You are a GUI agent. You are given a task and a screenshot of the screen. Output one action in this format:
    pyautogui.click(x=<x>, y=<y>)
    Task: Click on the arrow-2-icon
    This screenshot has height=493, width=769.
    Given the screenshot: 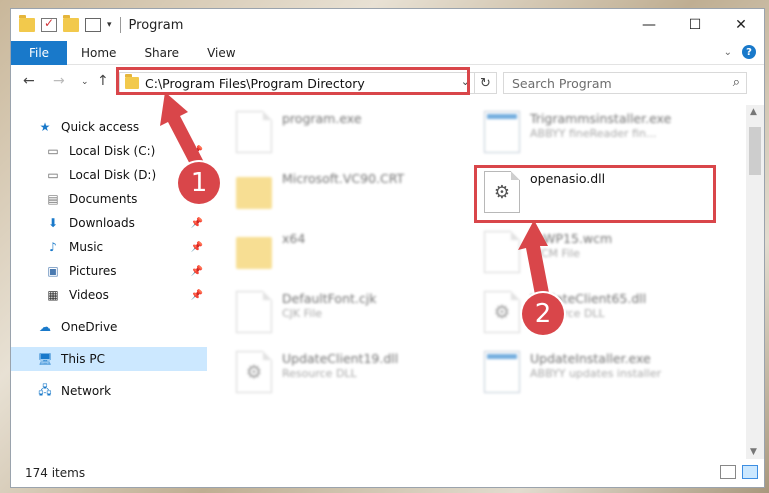 What is the action you would take?
    pyautogui.click(x=534, y=260)
    